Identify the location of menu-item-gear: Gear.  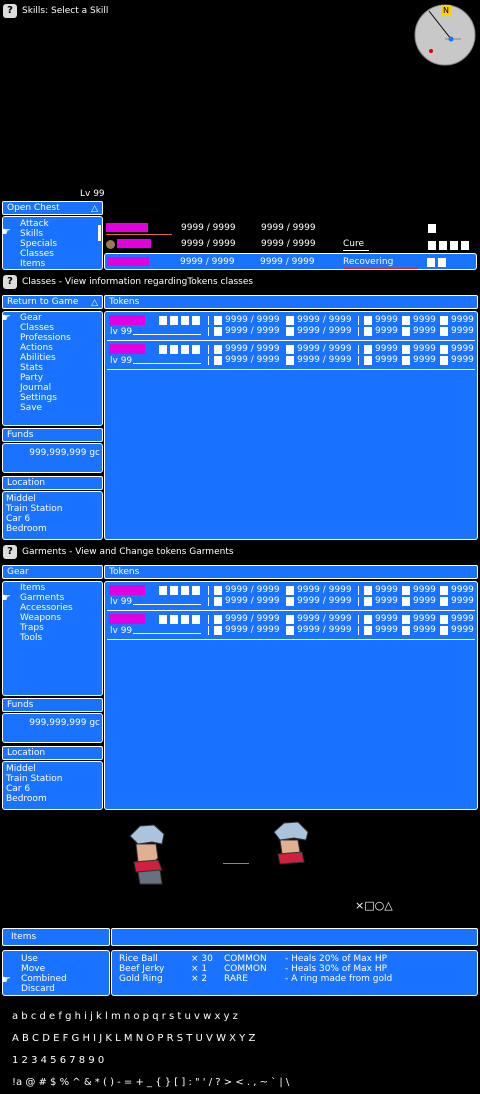
(45, 318).